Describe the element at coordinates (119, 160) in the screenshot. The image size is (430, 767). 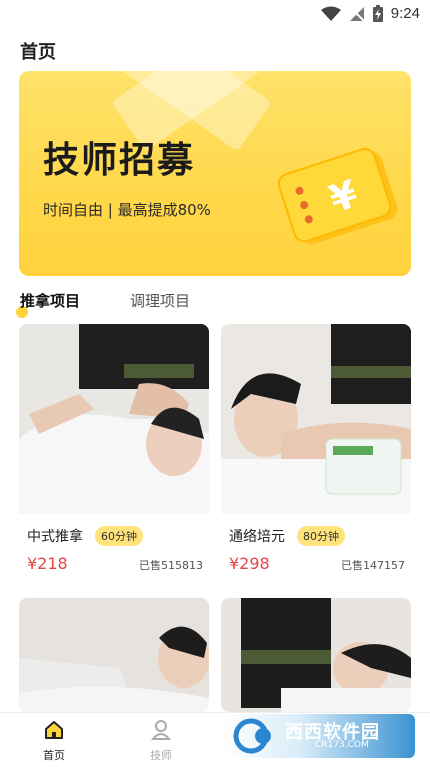
I see `banner-title: 技师招募` at that location.